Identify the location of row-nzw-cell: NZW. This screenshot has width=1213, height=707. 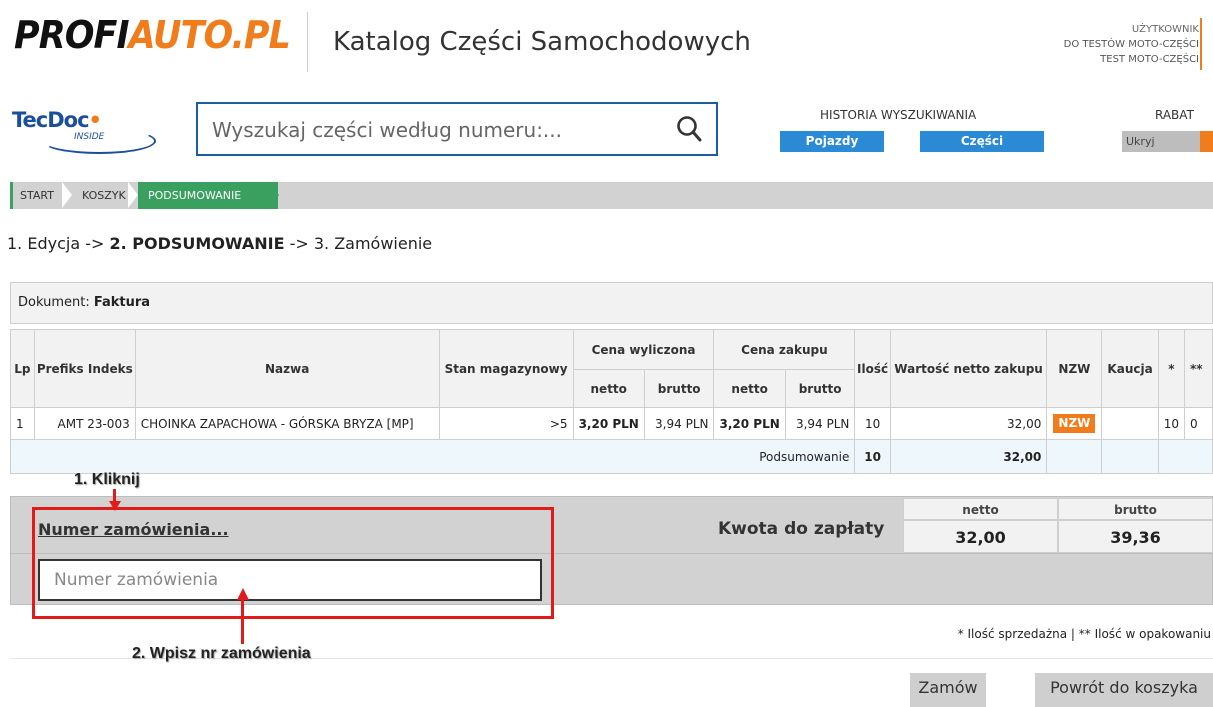
(1074, 423).